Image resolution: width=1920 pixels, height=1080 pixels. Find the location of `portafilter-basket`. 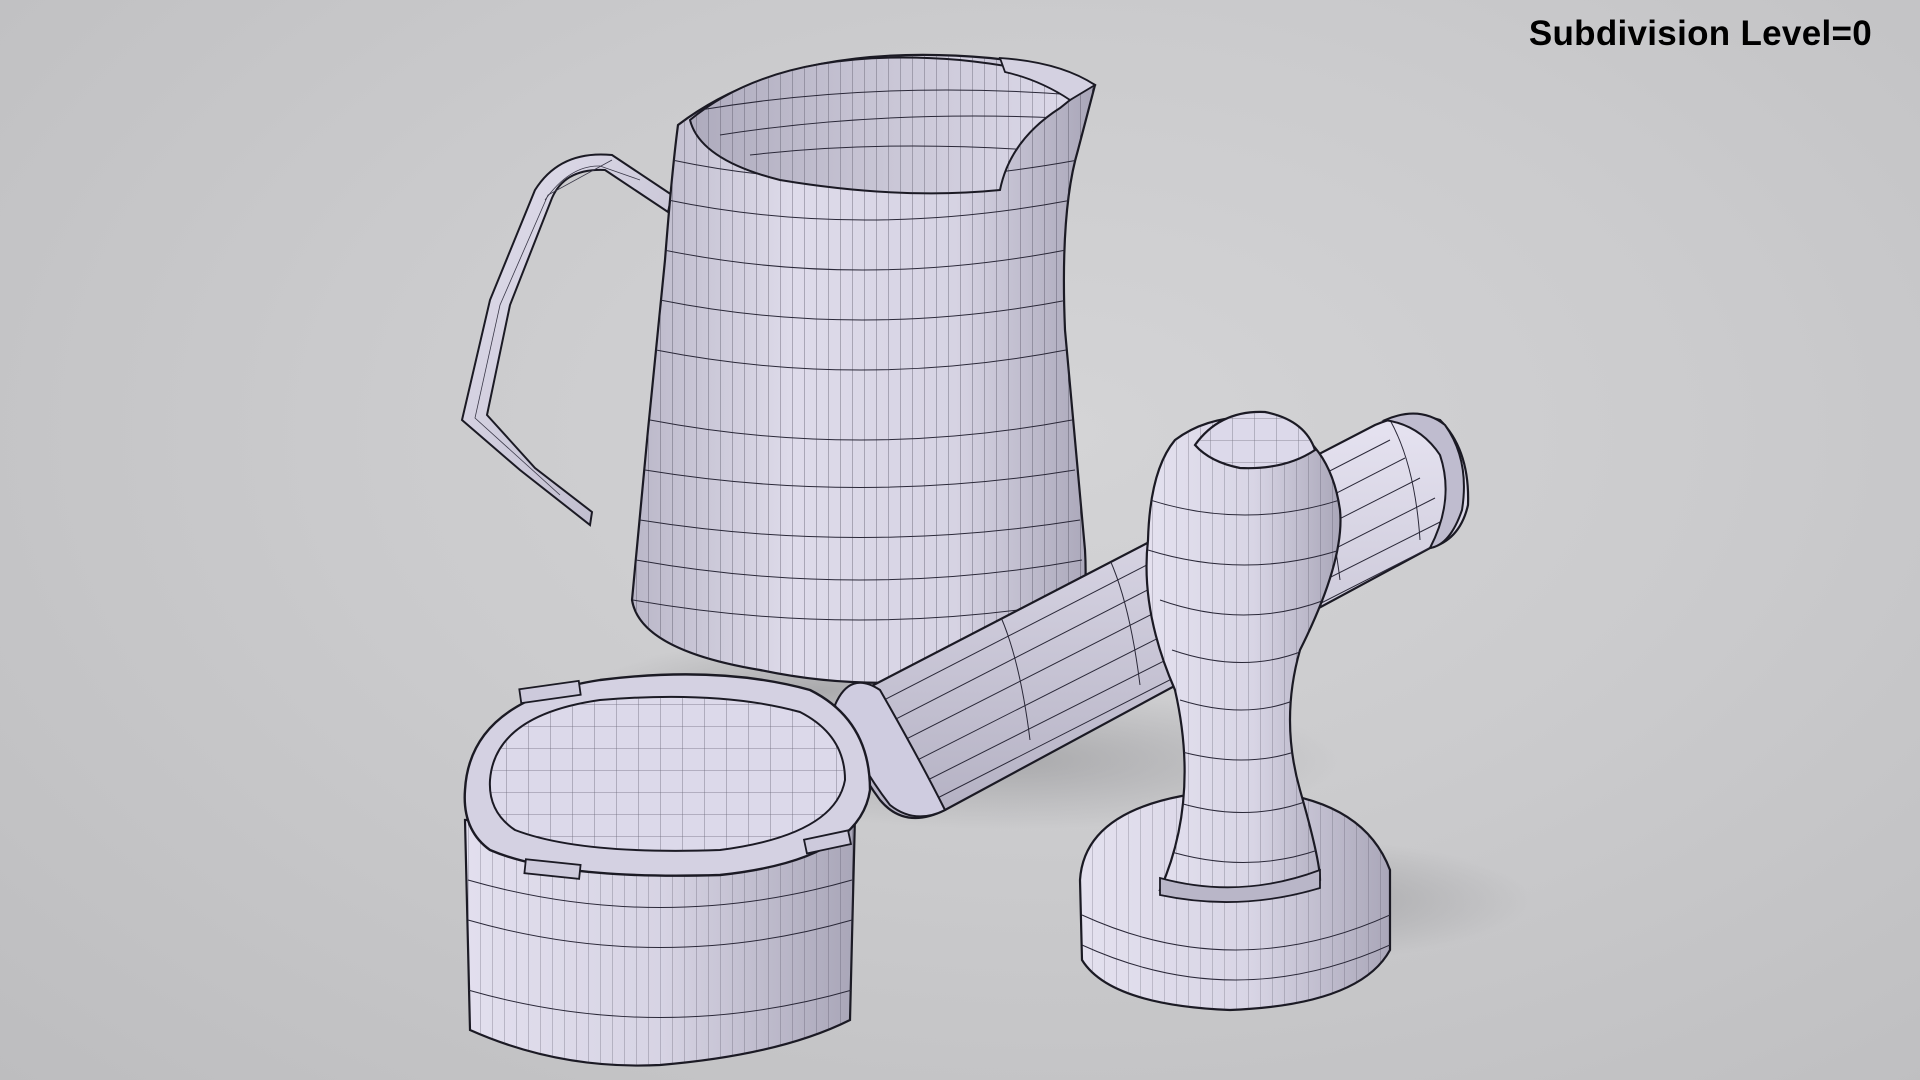

portafilter-basket is located at coordinates (666, 876).